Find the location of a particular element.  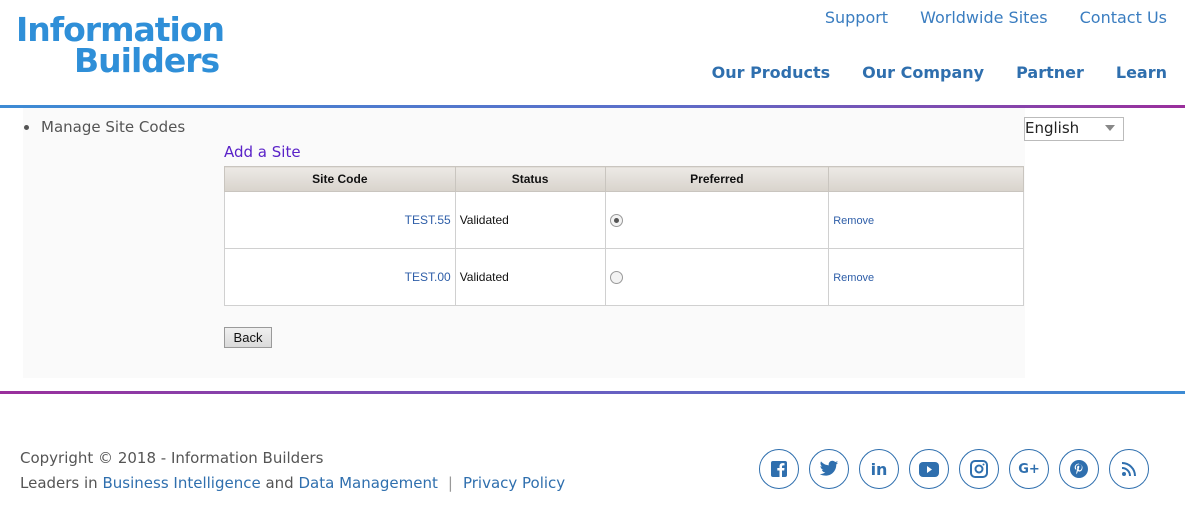

table-header-row: Site Code Status Preferred is located at coordinates (624, 179).